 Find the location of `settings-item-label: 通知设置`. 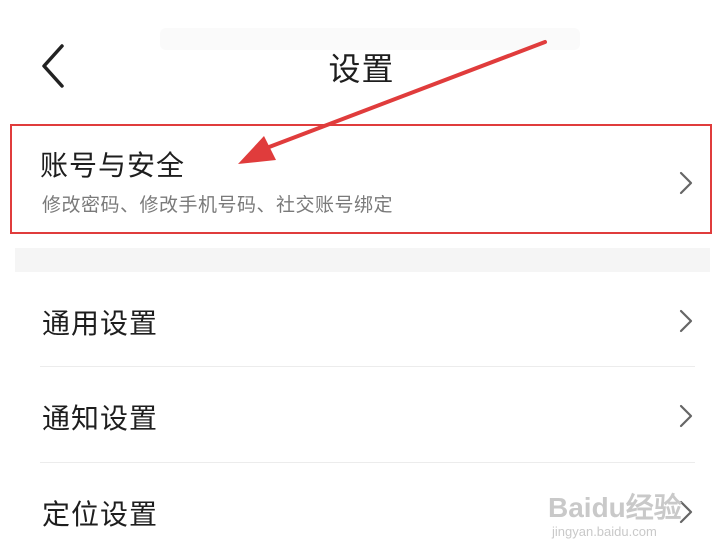

settings-item-label: 通知设置 is located at coordinates (100, 418).